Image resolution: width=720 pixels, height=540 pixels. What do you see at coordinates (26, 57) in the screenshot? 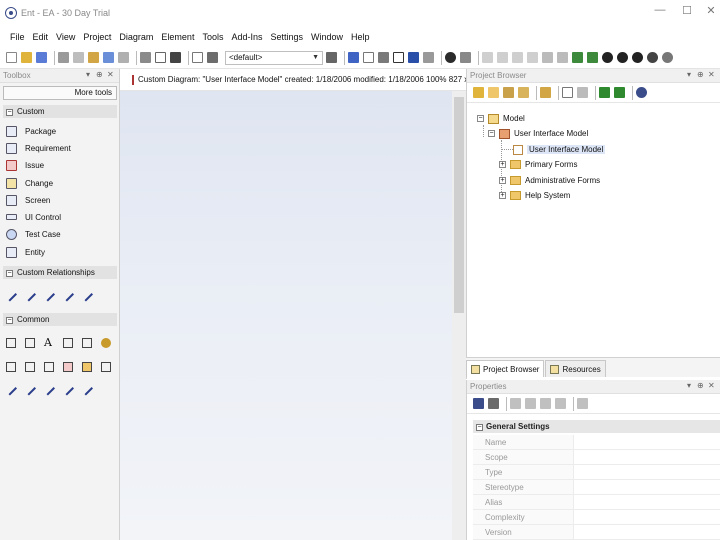
I see `open-folder-icon` at bounding box center [26, 57].